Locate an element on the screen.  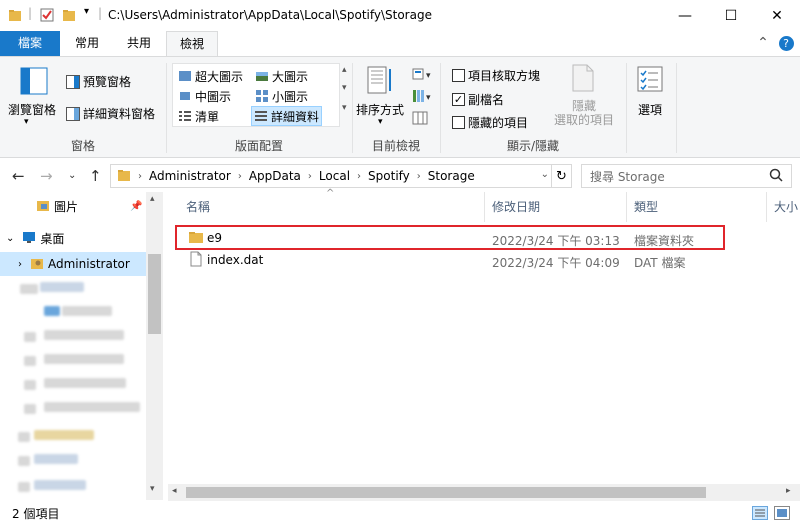
expanded-chevron-icon: ⌄ is located at coordinates (10, 238).